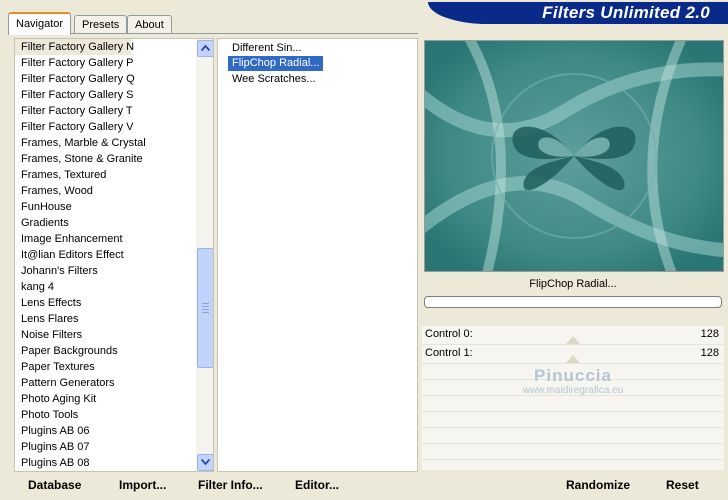 This screenshot has width=728, height=500. What do you see at coordinates (105, 63) in the screenshot?
I see `category-item: Filter Factory Gallery P` at bounding box center [105, 63].